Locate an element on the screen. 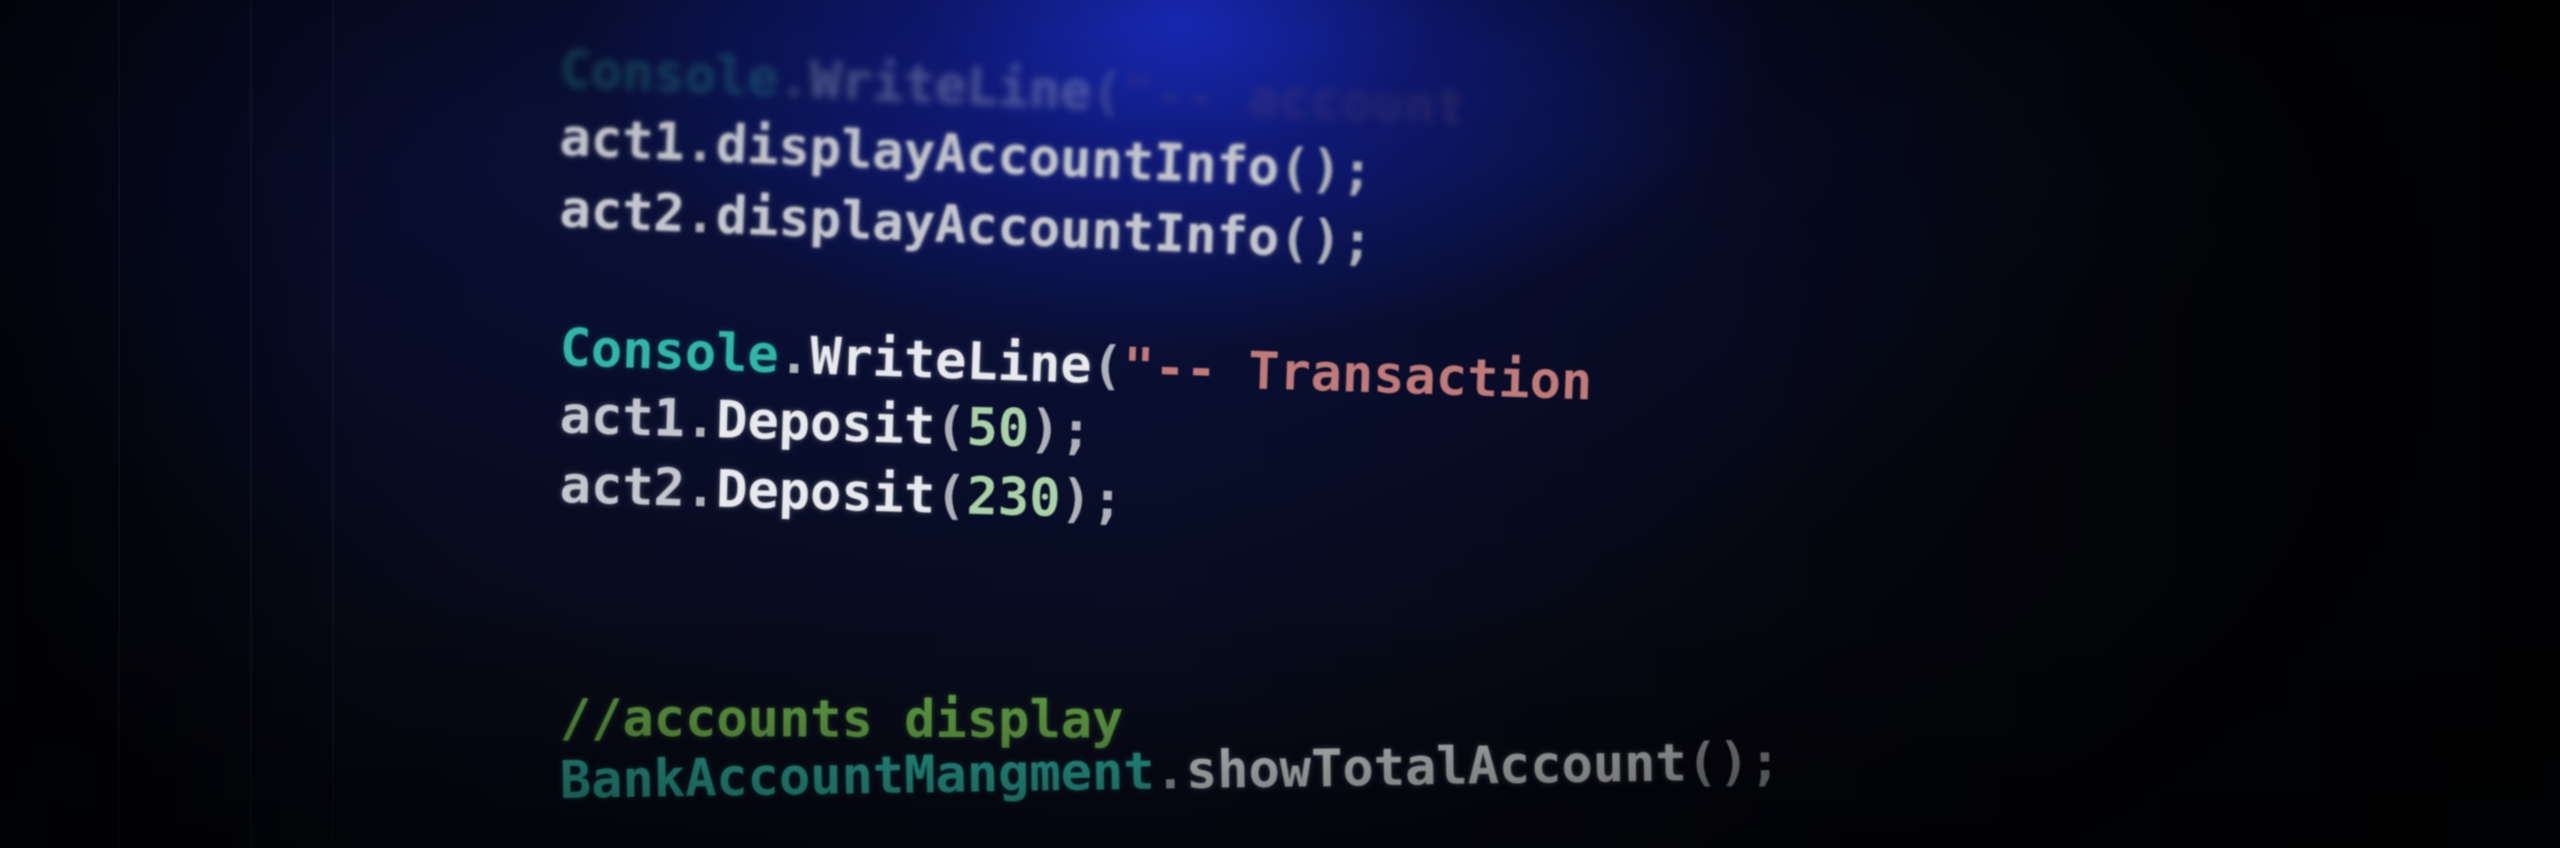 The height and width of the screenshot is (848, 2560). code-token-method: displayAccountInfo is located at coordinates (997, 227).